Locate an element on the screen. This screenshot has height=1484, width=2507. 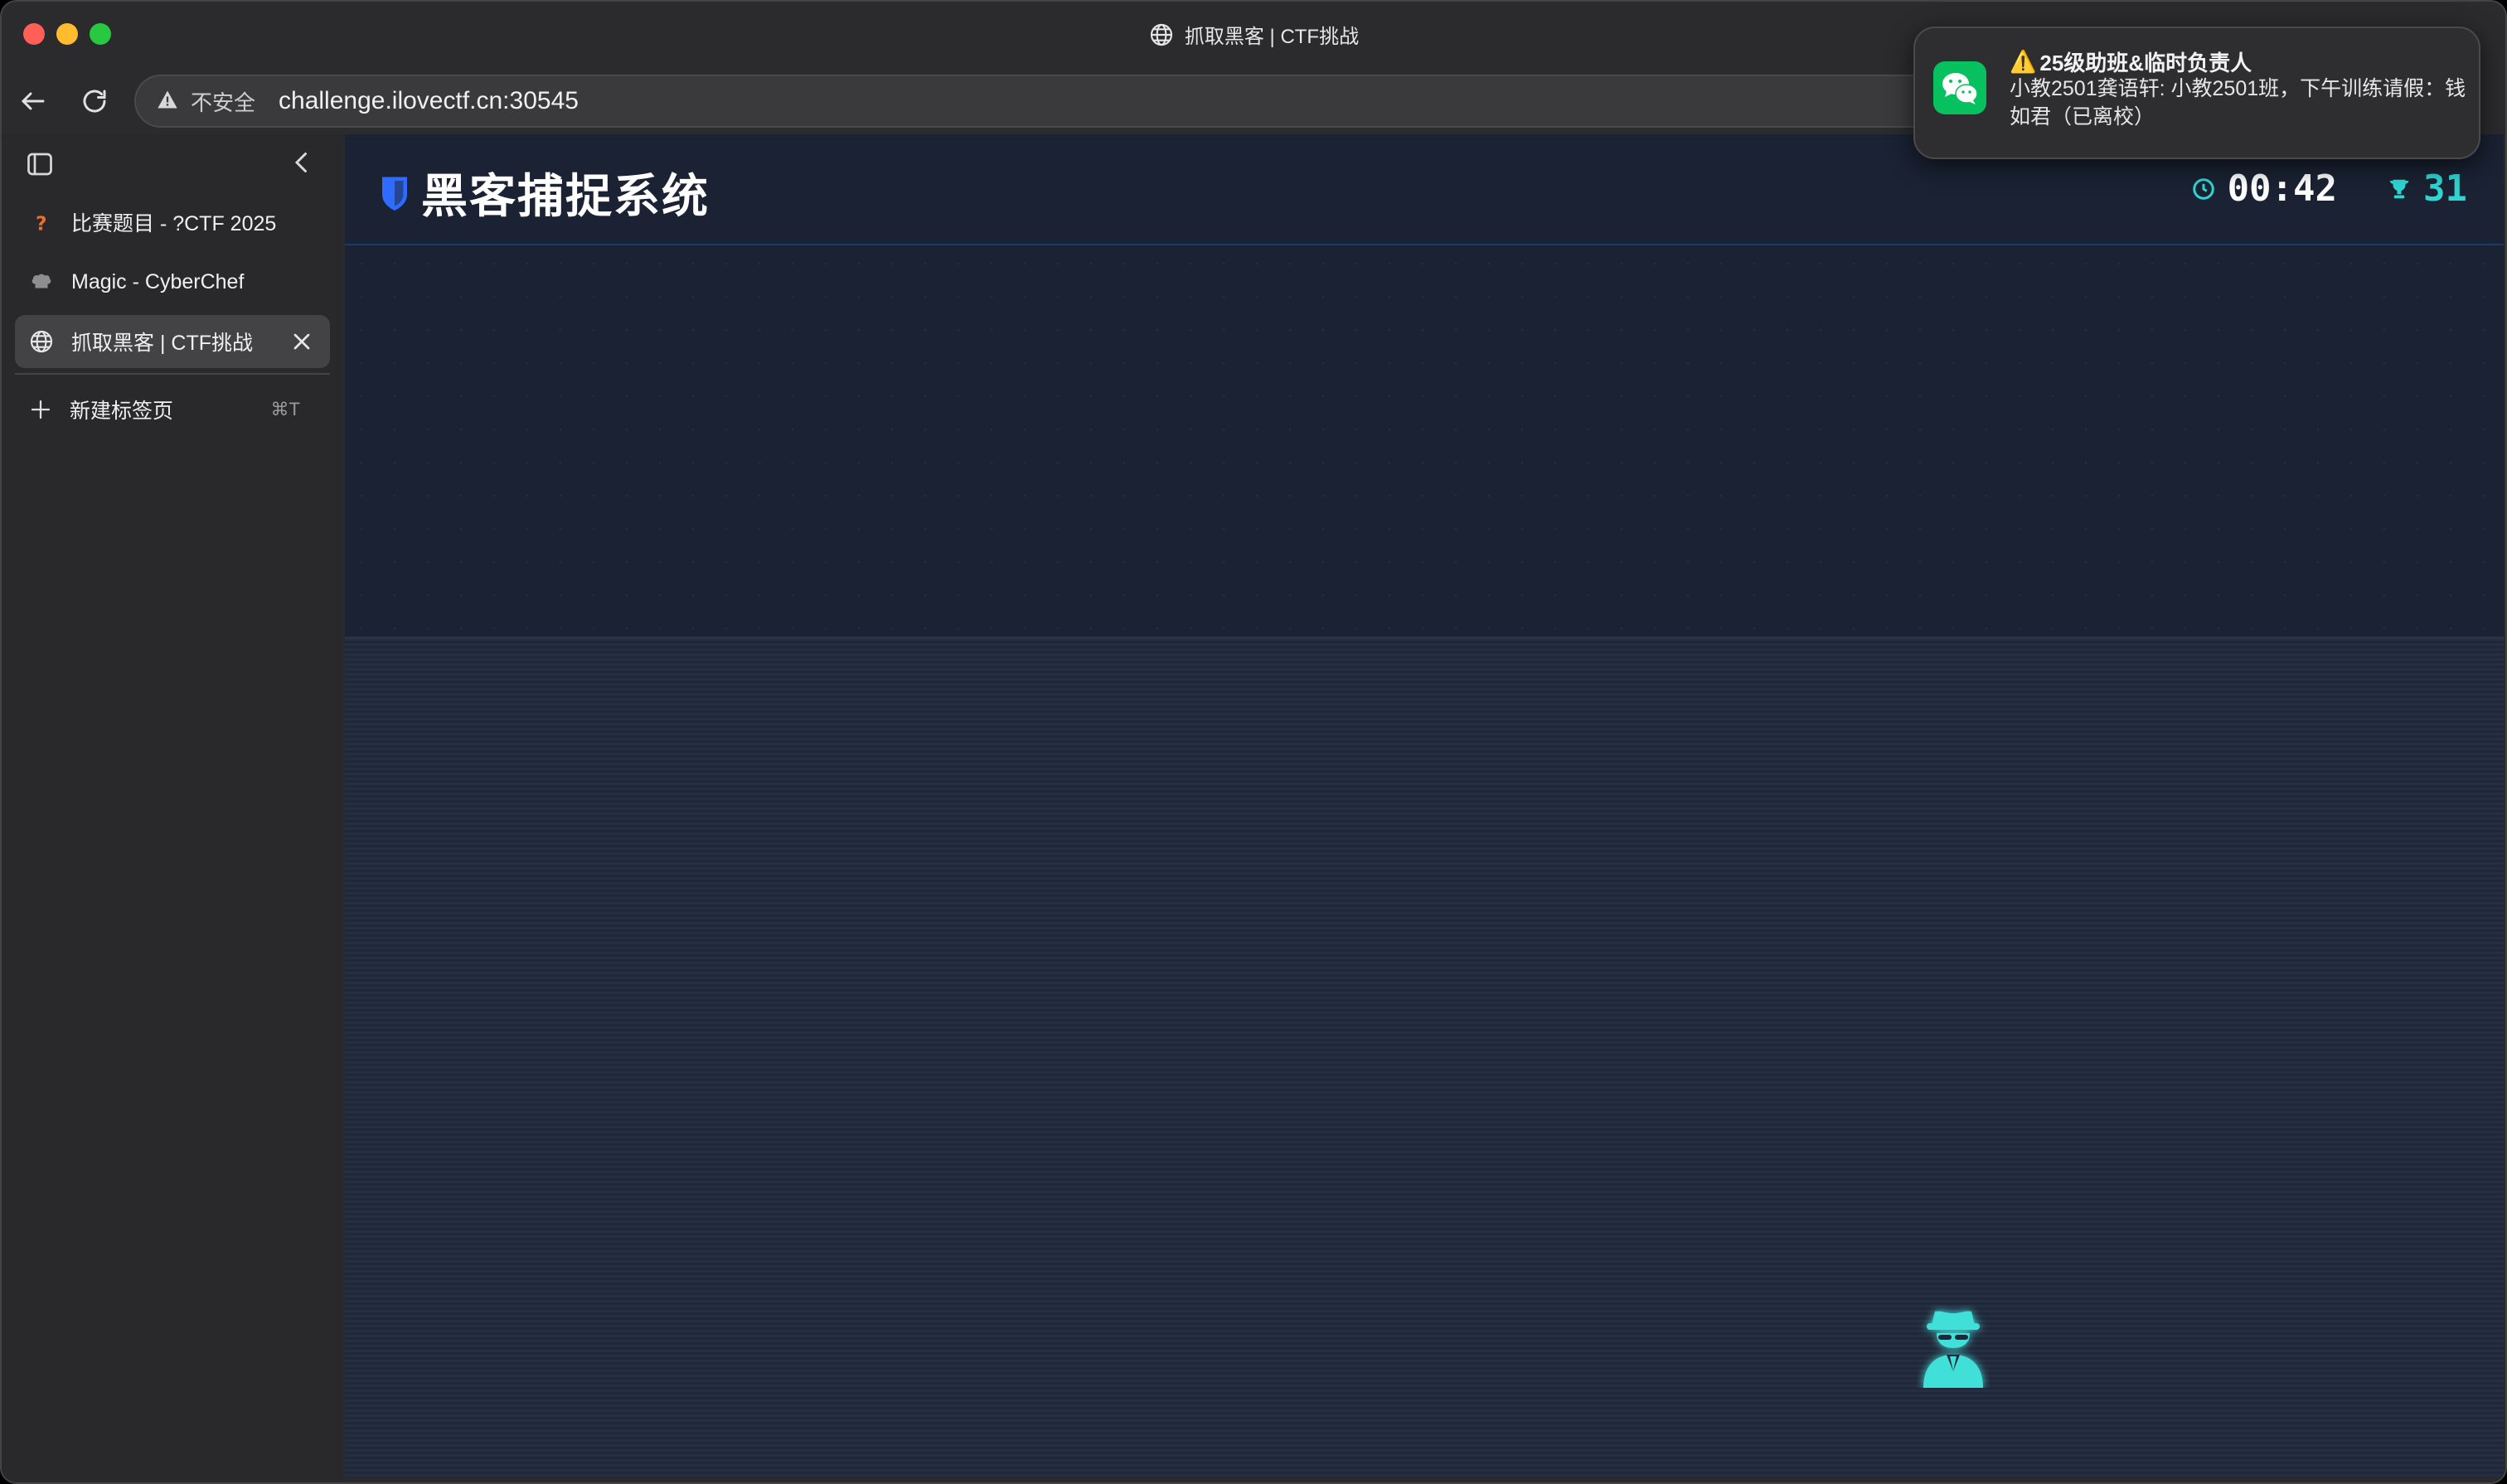
reload-button is located at coordinates (94, 101).